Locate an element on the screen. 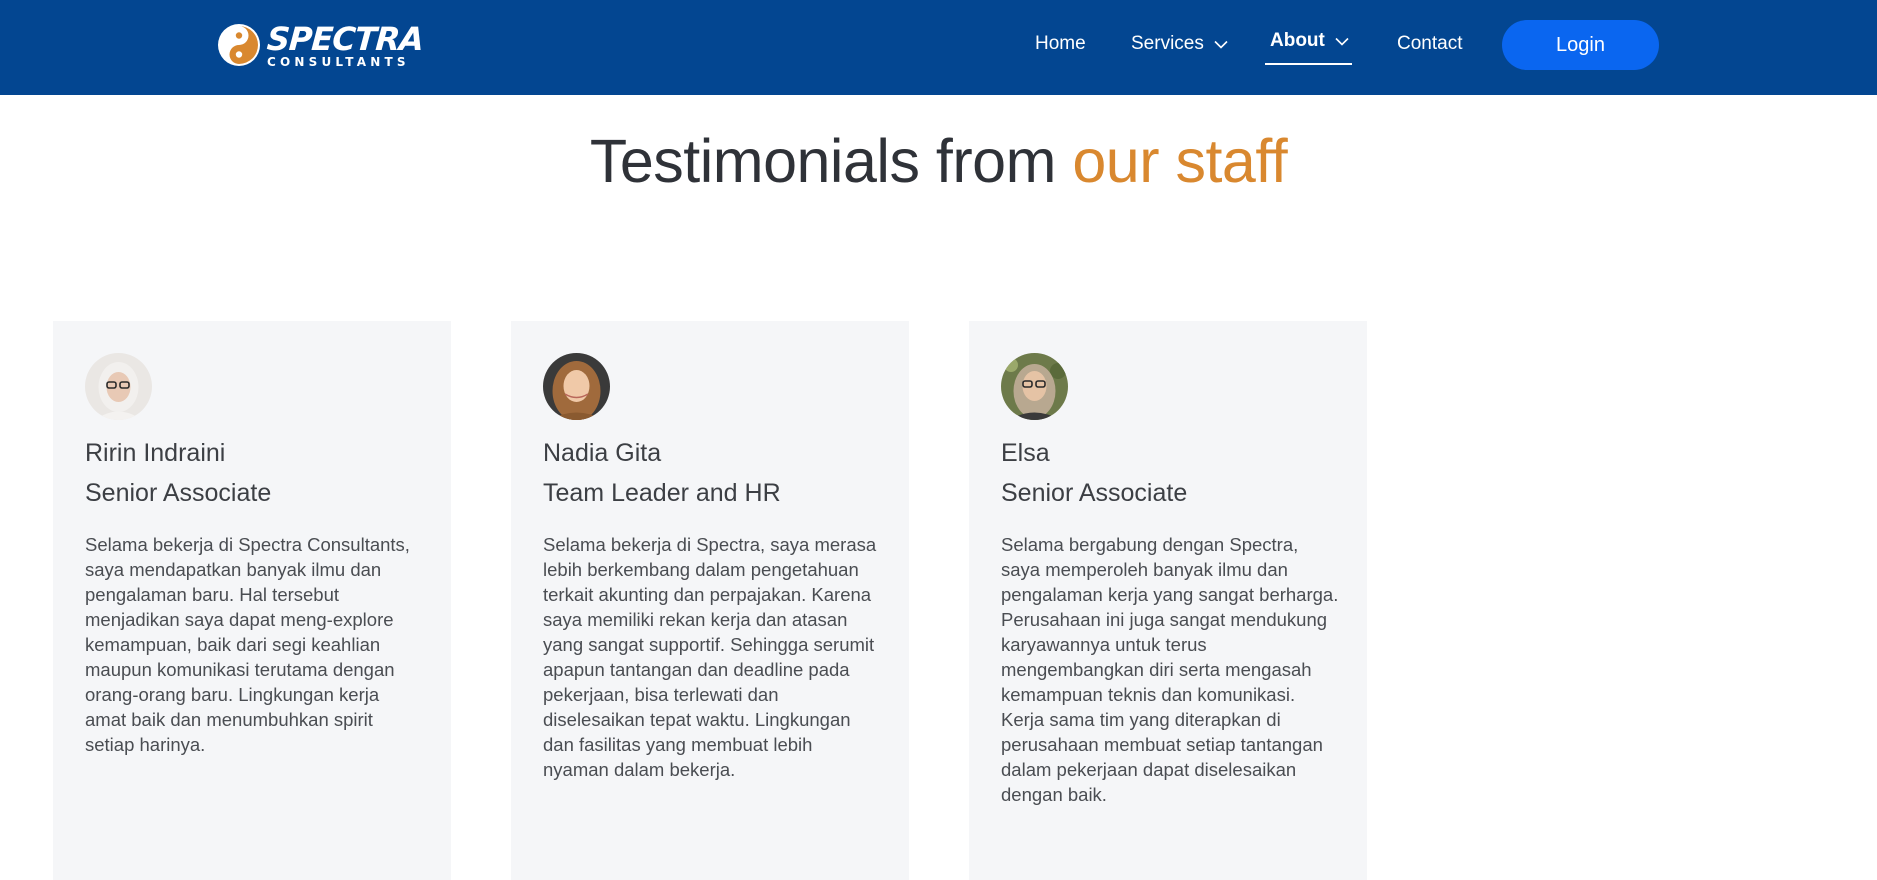 The width and height of the screenshot is (1877, 880). testimonial-name: Ririn Indraini is located at coordinates (155, 453).